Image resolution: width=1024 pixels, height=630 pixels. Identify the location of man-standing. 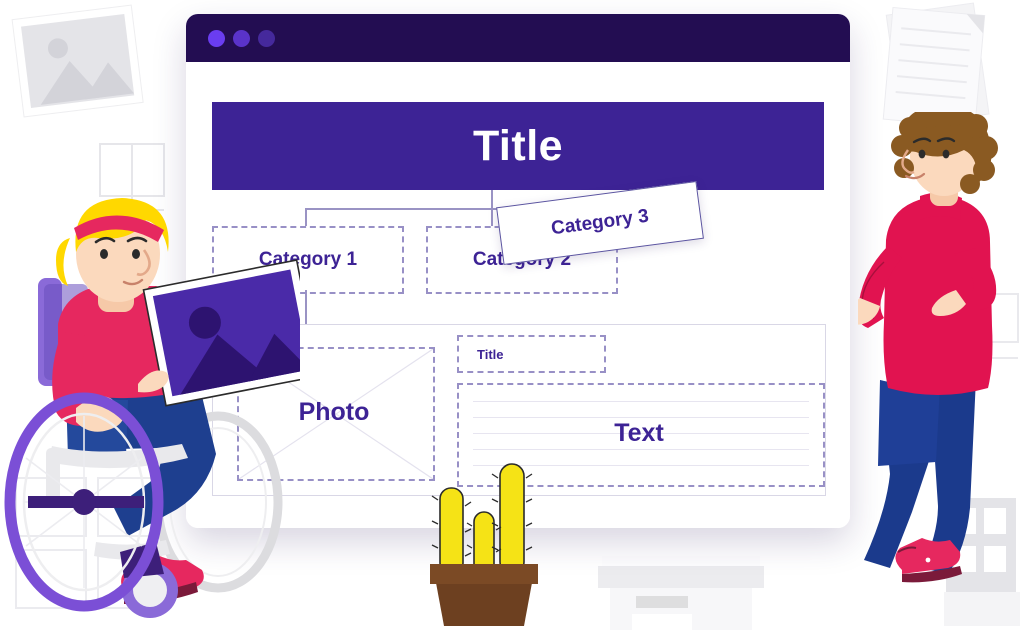
(928, 347).